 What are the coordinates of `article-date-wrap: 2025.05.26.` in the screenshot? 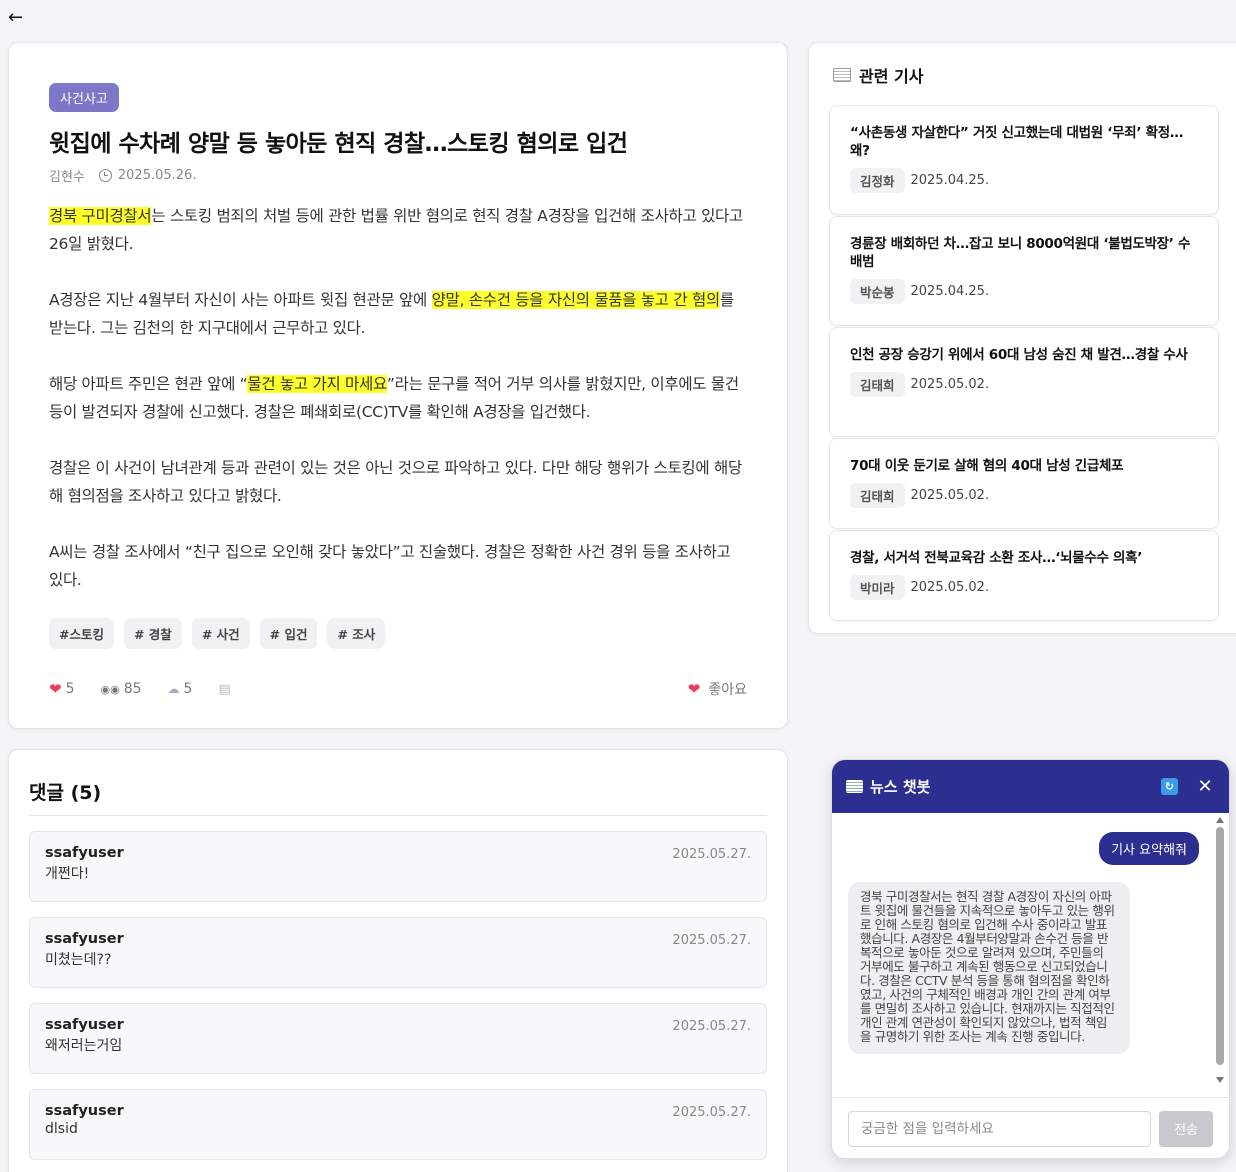 It's located at (147, 175).